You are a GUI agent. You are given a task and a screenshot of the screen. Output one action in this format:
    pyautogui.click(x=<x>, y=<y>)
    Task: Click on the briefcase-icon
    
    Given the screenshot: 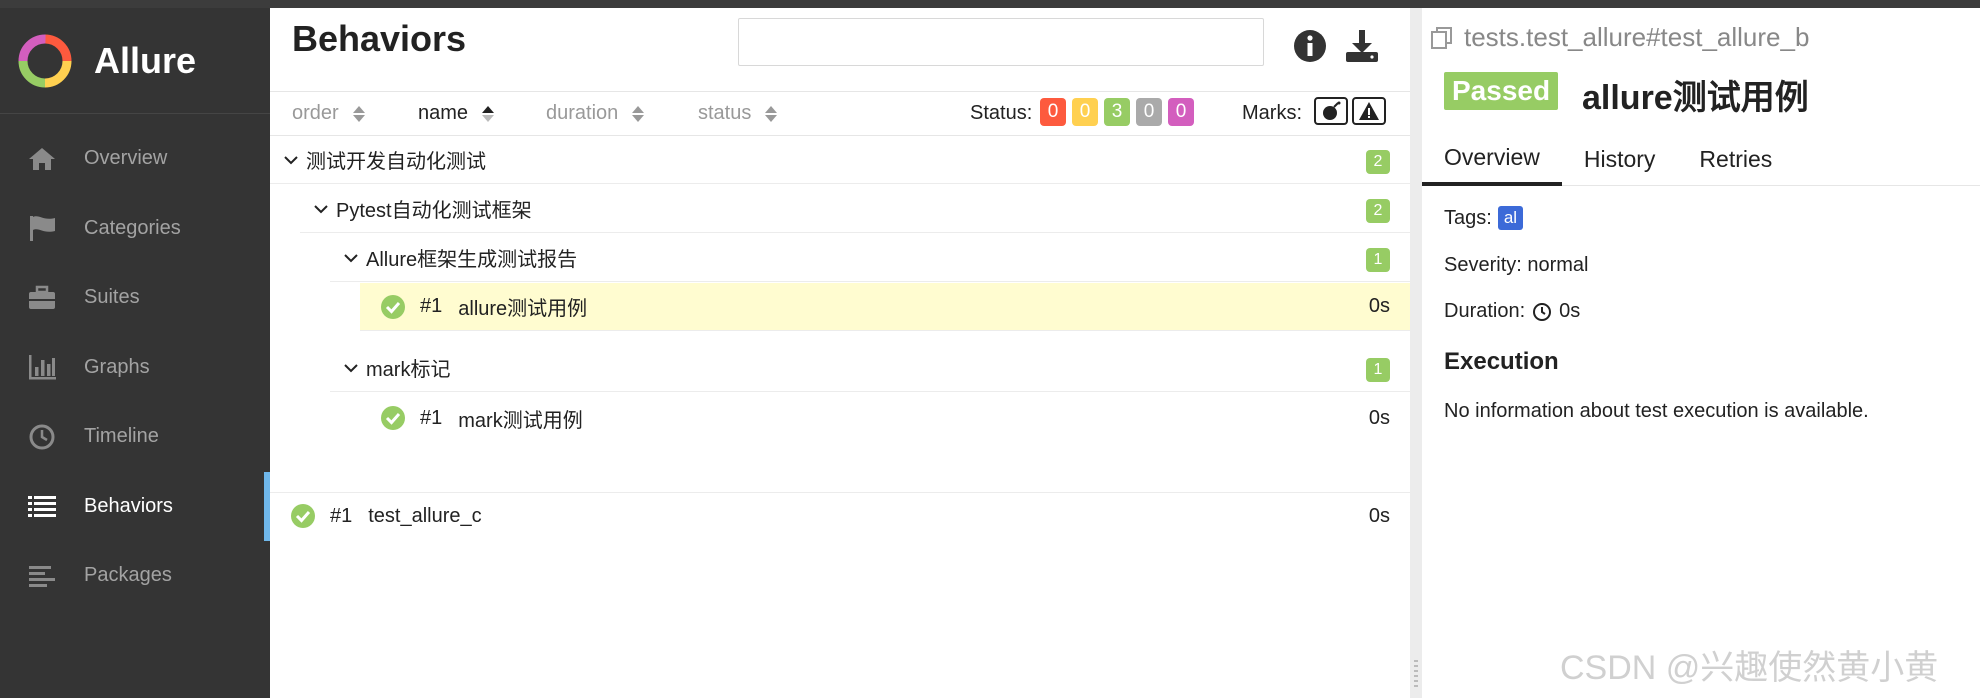 What is the action you would take?
    pyautogui.click(x=42, y=298)
    